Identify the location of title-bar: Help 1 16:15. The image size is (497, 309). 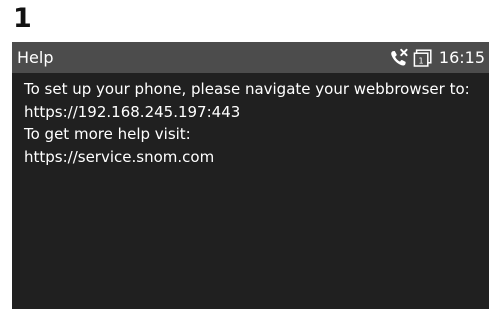
(250, 57).